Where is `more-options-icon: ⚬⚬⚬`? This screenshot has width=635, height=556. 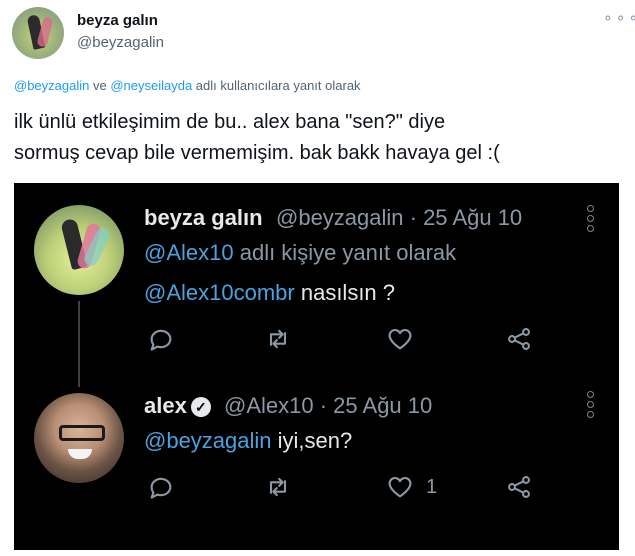
more-options-icon: ⚬⚬⚬ is located at coordinates (618, 18).